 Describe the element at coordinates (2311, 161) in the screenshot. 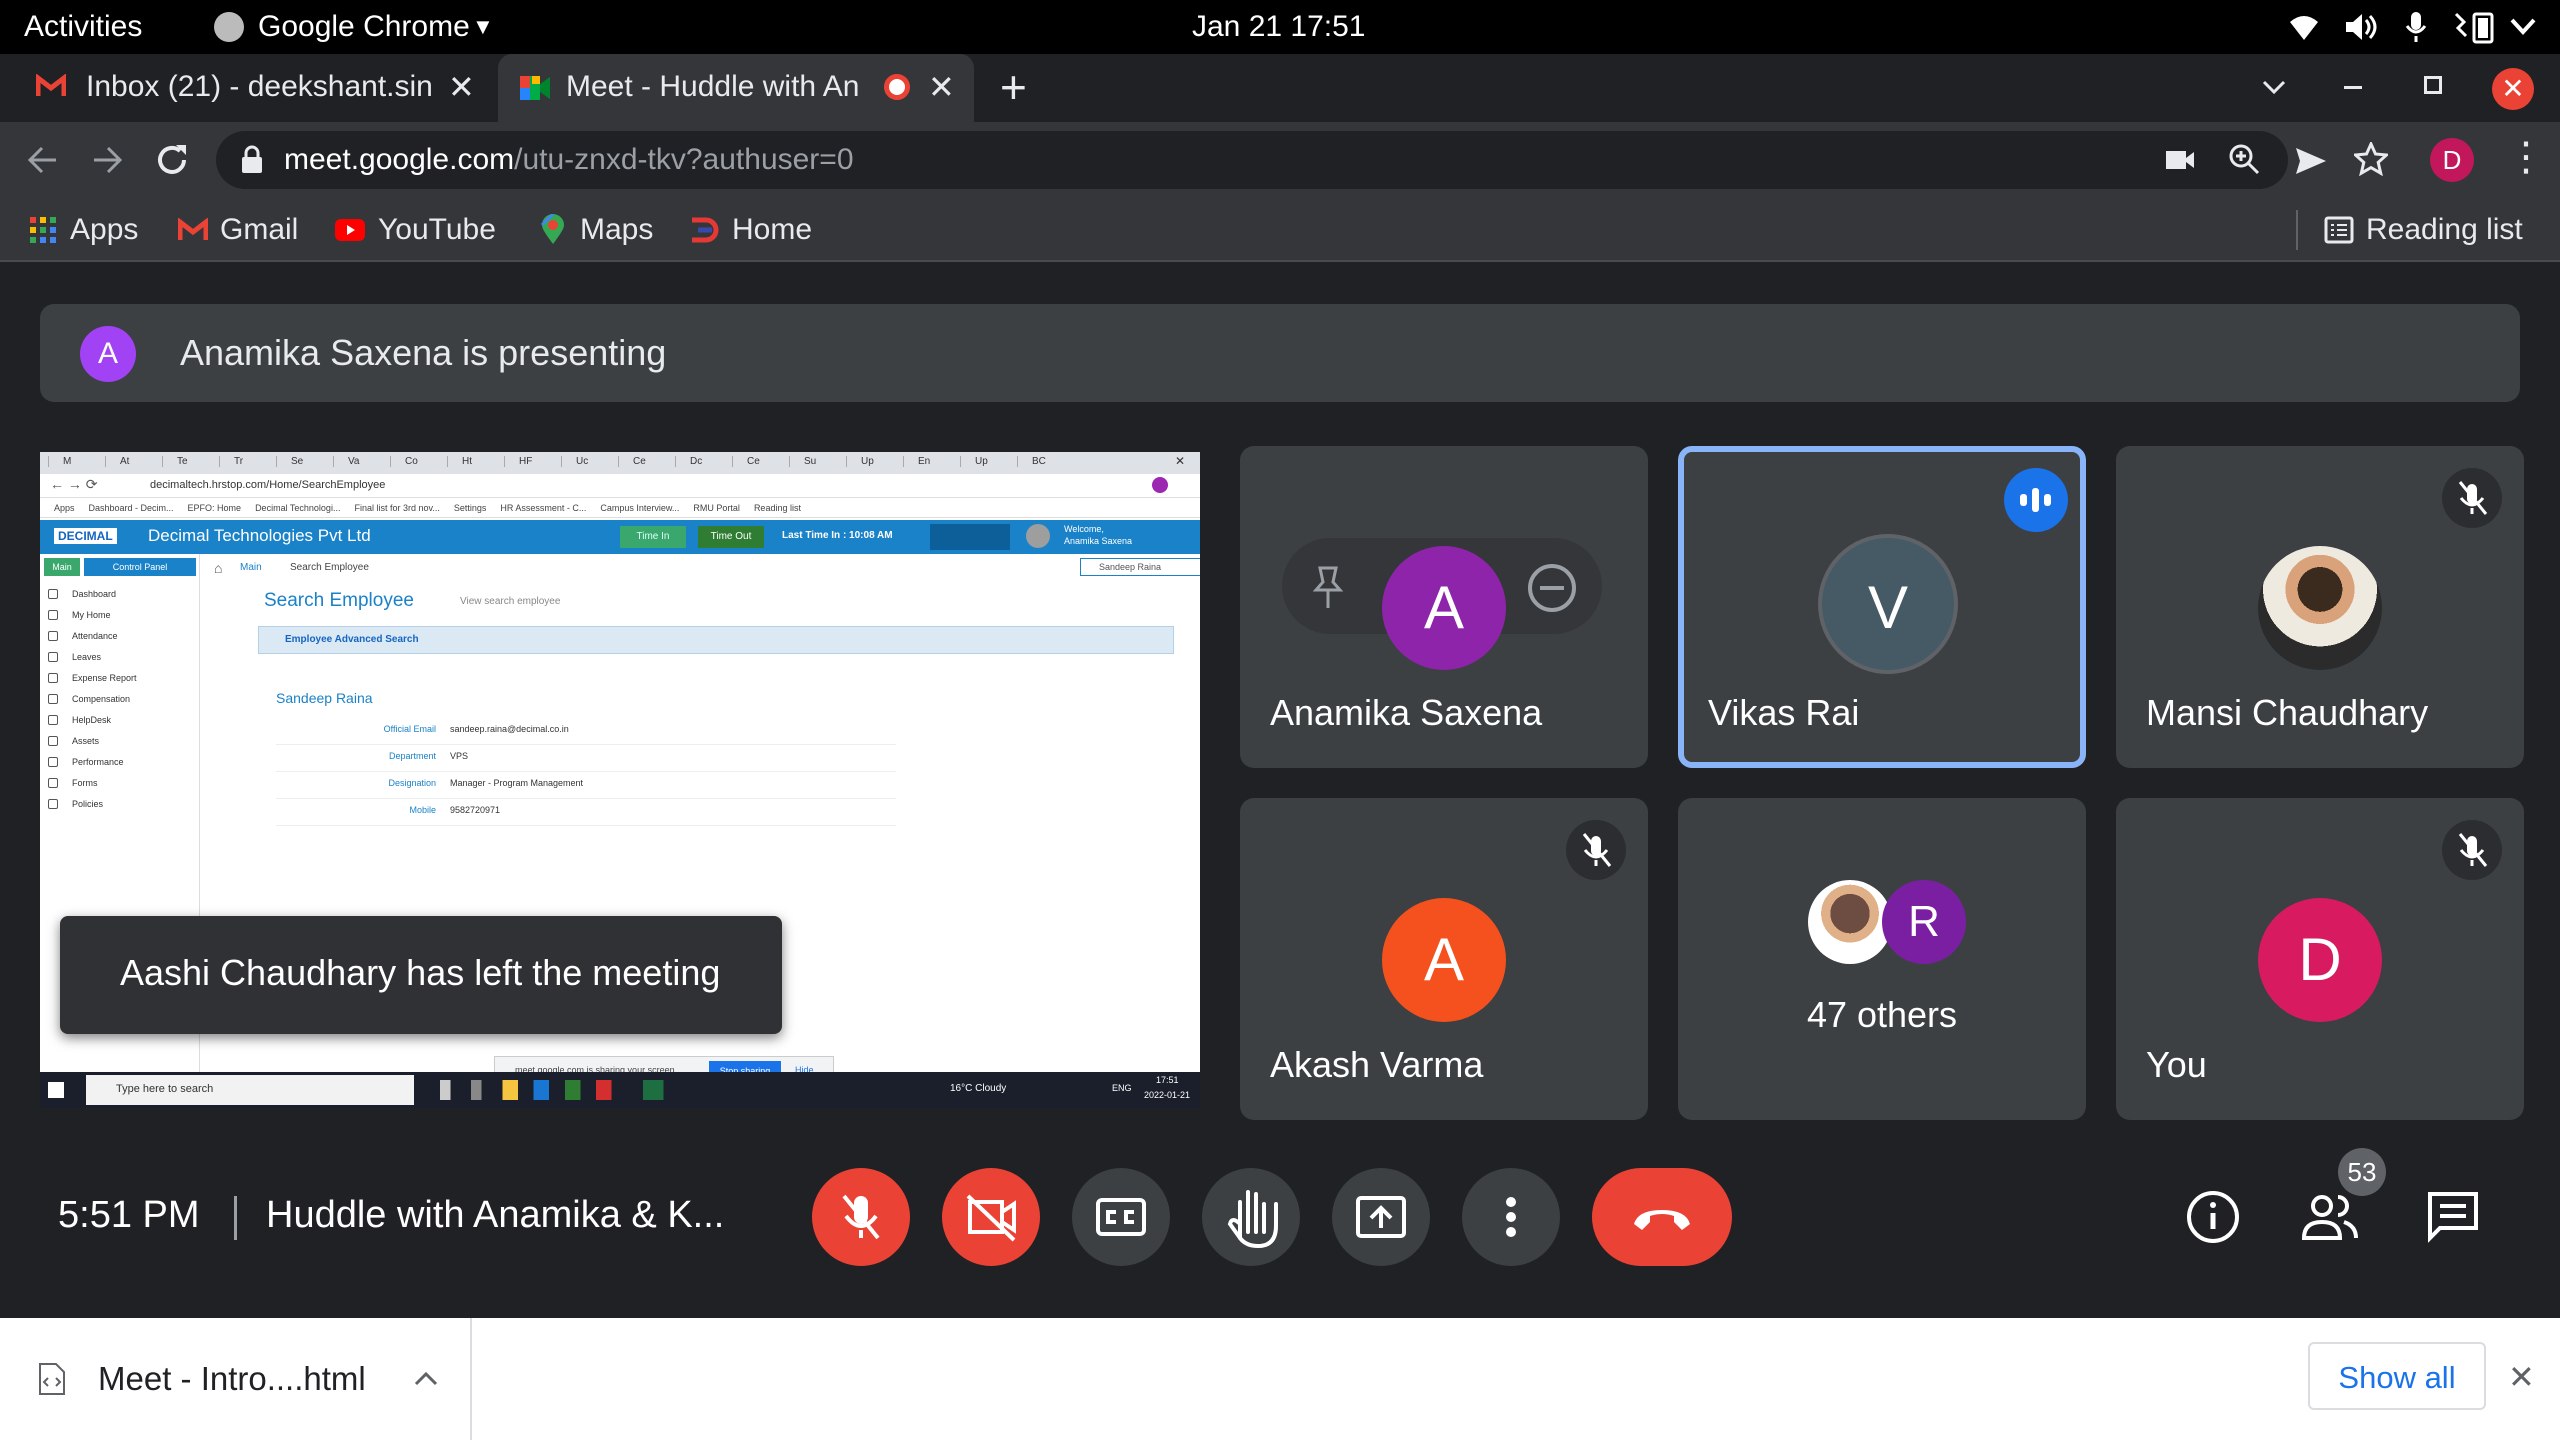

I see `send-tab-icon` at that location.